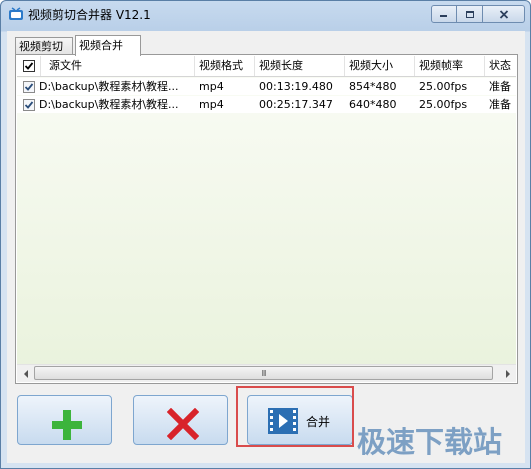  I want to click on window-title: 视频剪切合并器 V12.1, so click(89, 15).